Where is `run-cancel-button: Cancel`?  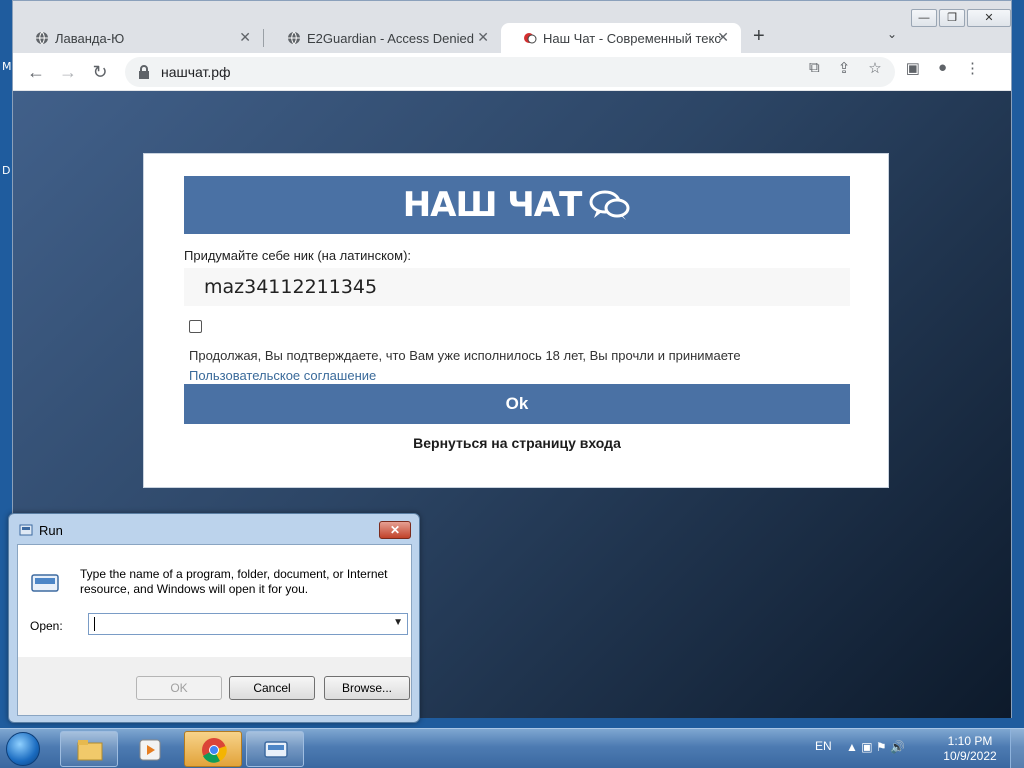
run-cancel-button: Cancel is located at coordinates (272, 688).